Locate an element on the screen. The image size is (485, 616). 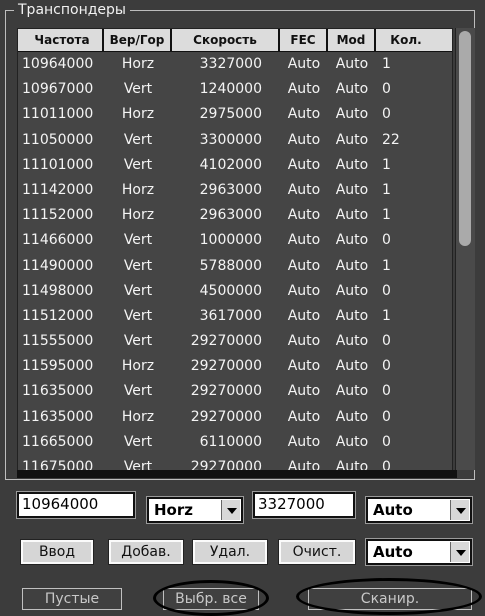
header-fec: FEC is located at coordinates (304, 40).